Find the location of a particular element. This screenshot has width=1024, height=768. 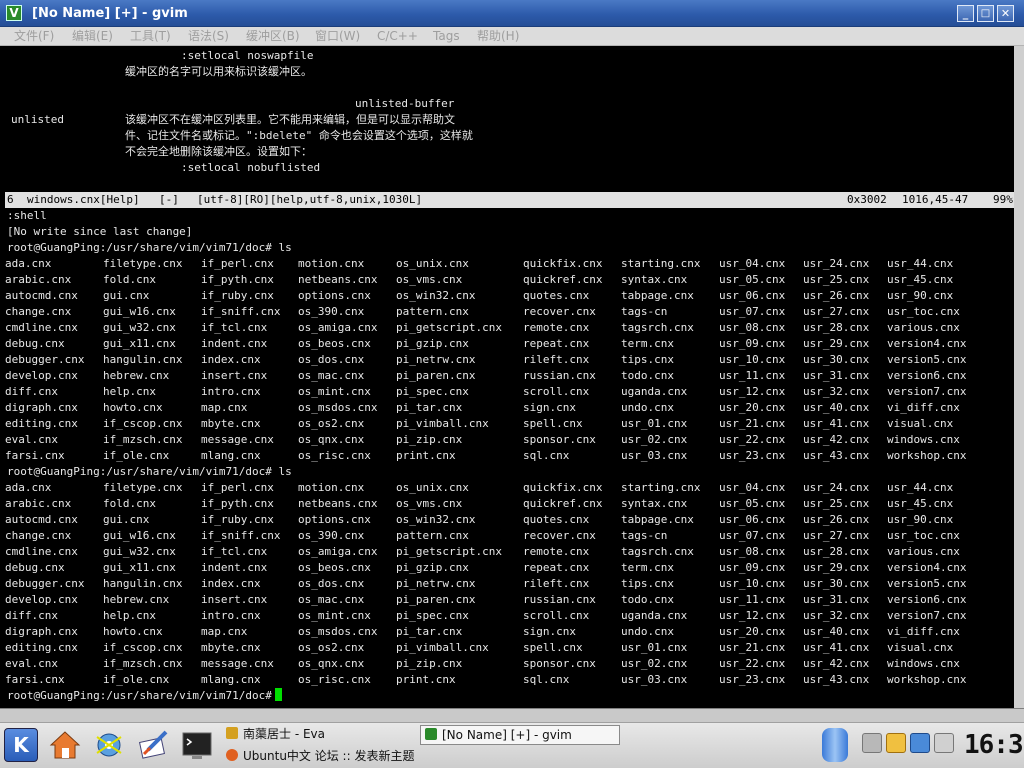

listing-file: quickref.cnx is located at coordinates (563, 279).